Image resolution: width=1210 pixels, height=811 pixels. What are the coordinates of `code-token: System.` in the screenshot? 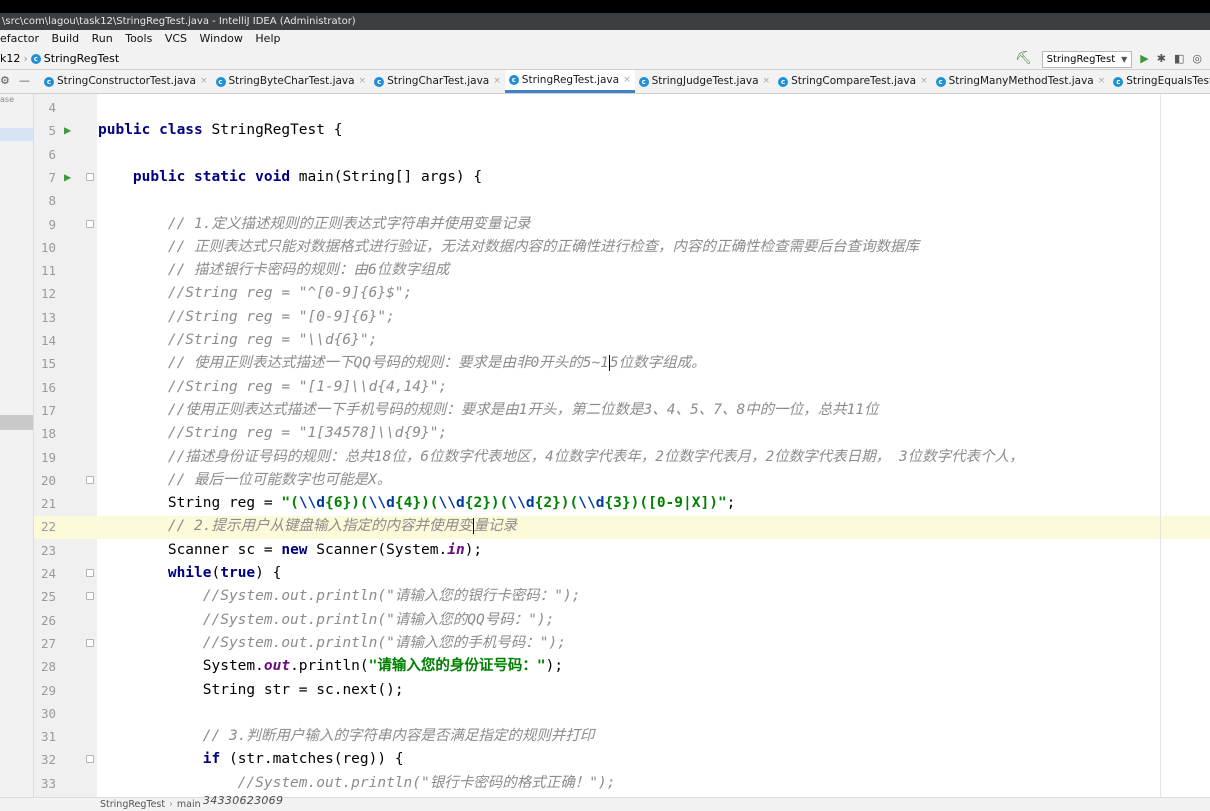 It's located at (233, 666).